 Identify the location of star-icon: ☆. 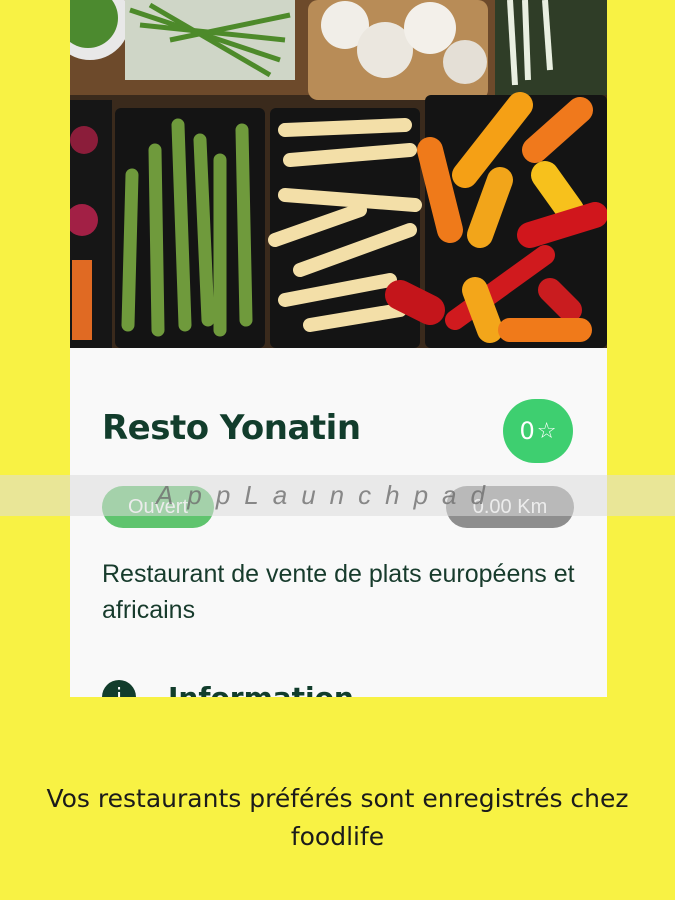
(546, 431).